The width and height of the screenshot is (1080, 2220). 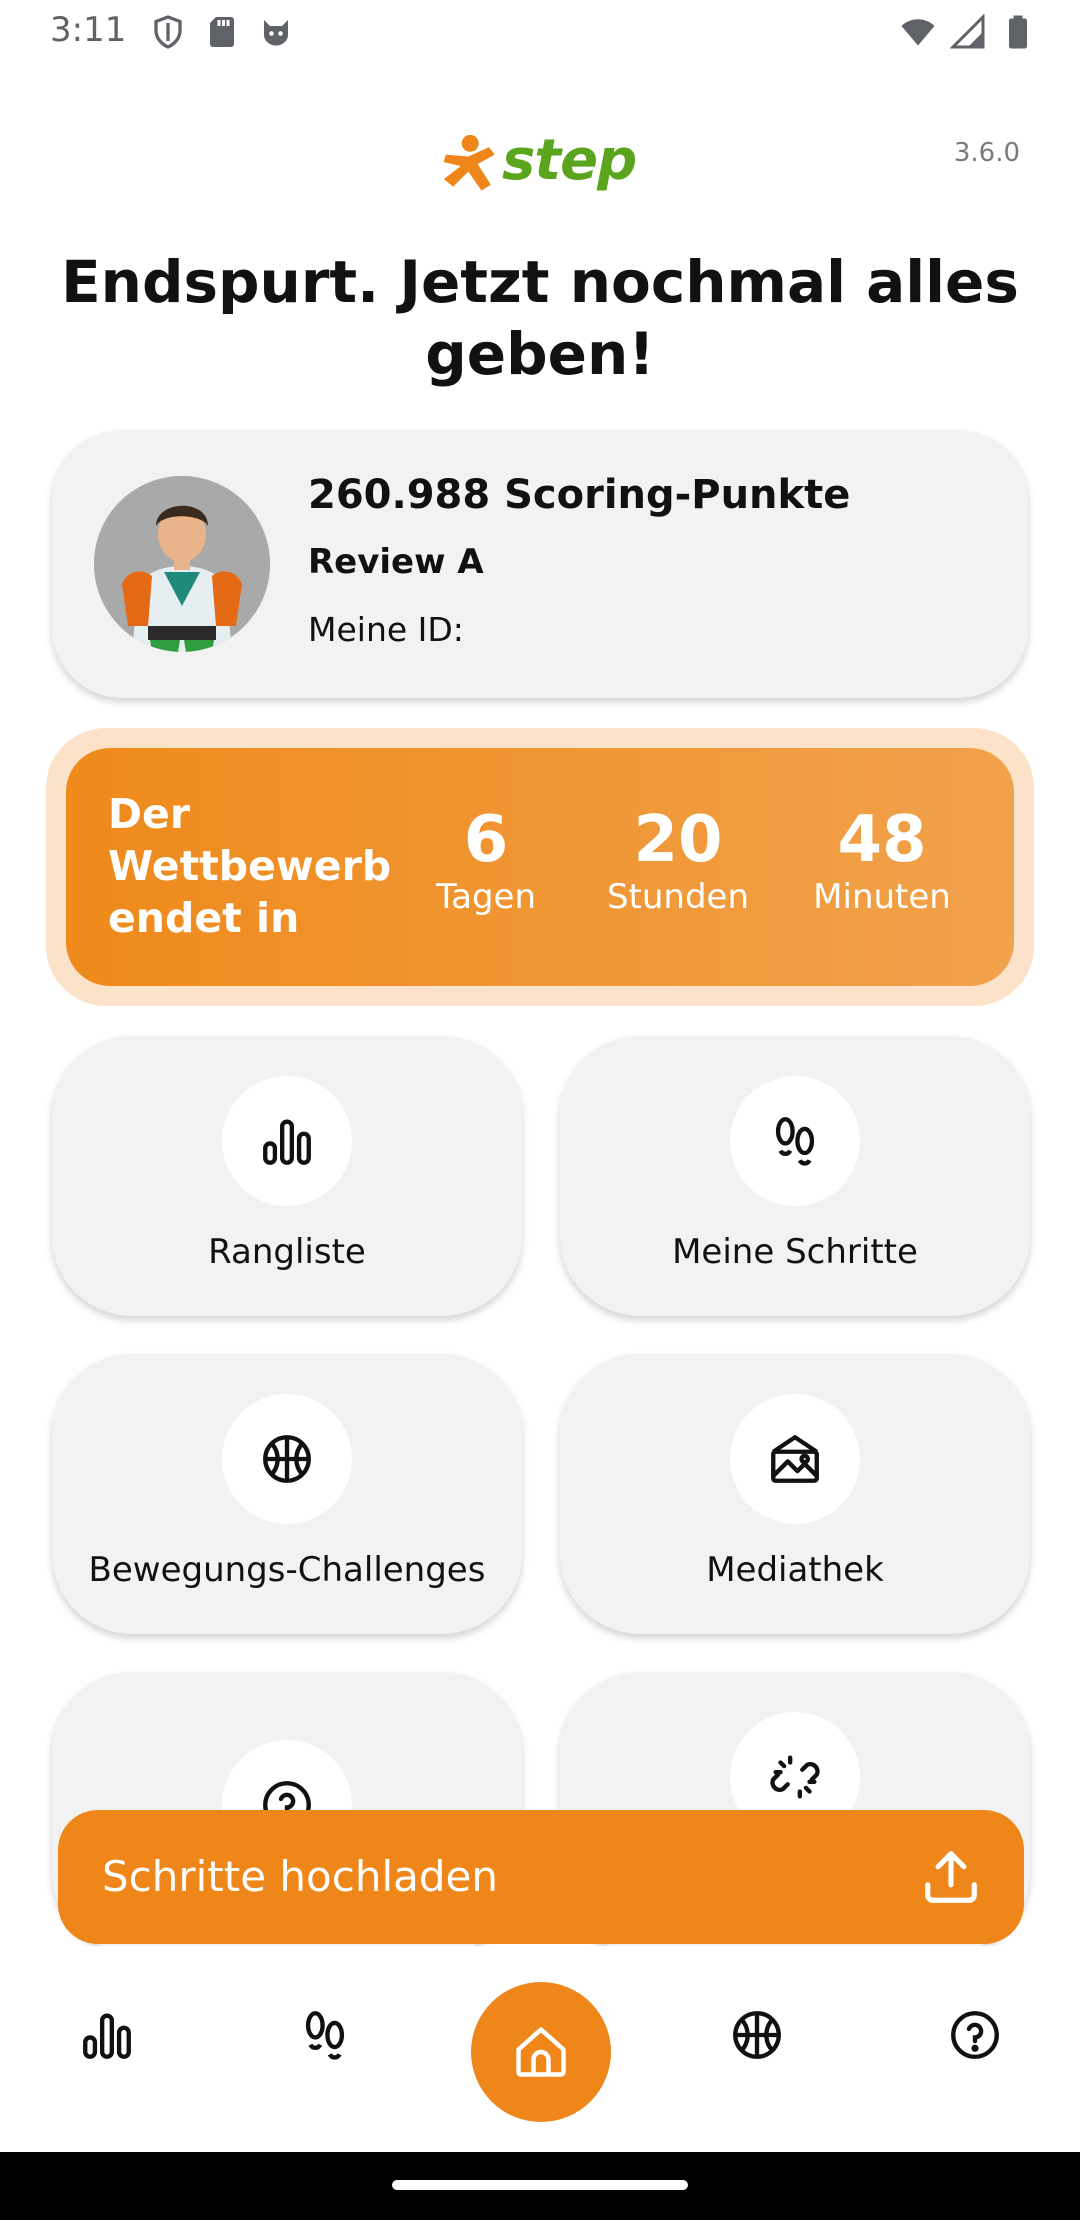 I want to click on countdown-days-value: 6, so click(x=486, y=840).